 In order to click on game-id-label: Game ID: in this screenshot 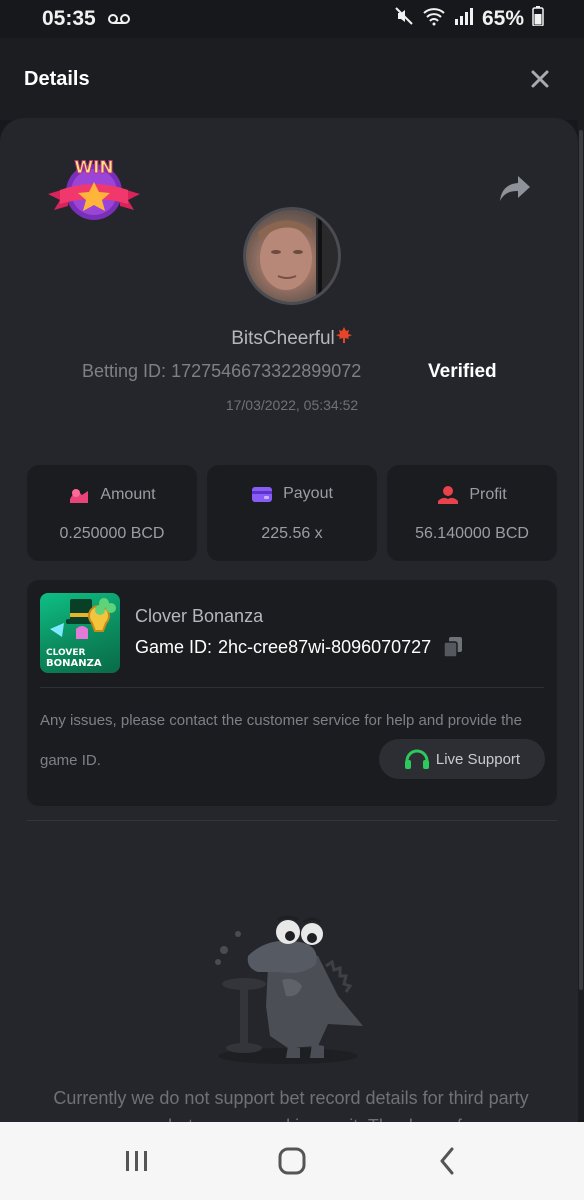, I will do `click(174, 646)`.